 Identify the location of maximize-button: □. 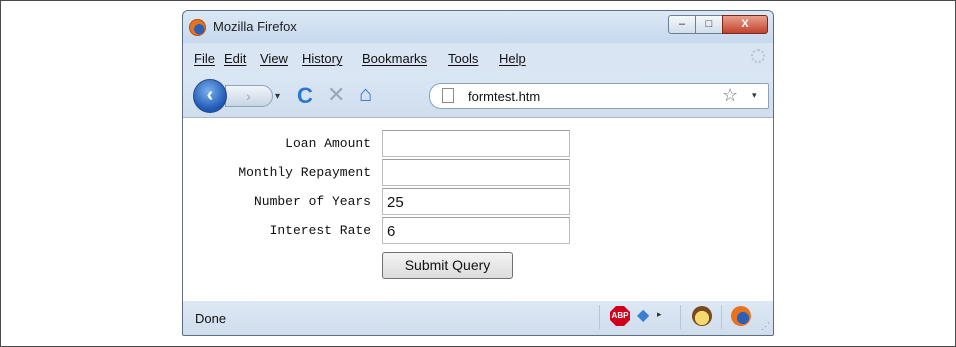
(709, 24).